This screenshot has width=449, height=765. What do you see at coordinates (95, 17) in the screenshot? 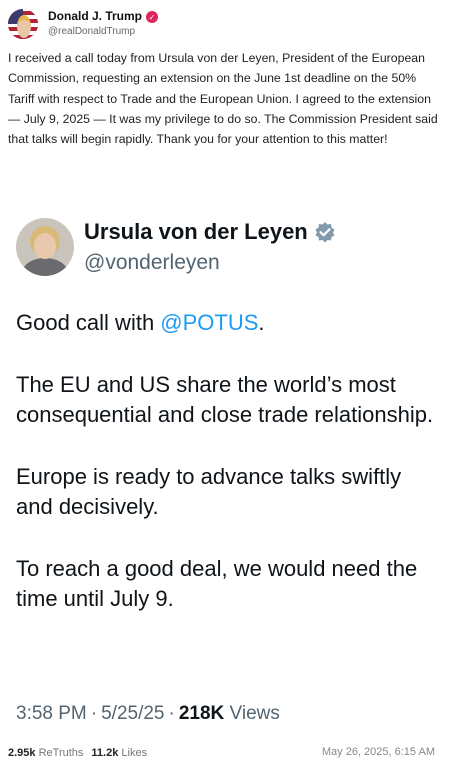
I see `author-name: Donald J. Trump` at bounding box center [95, 17].